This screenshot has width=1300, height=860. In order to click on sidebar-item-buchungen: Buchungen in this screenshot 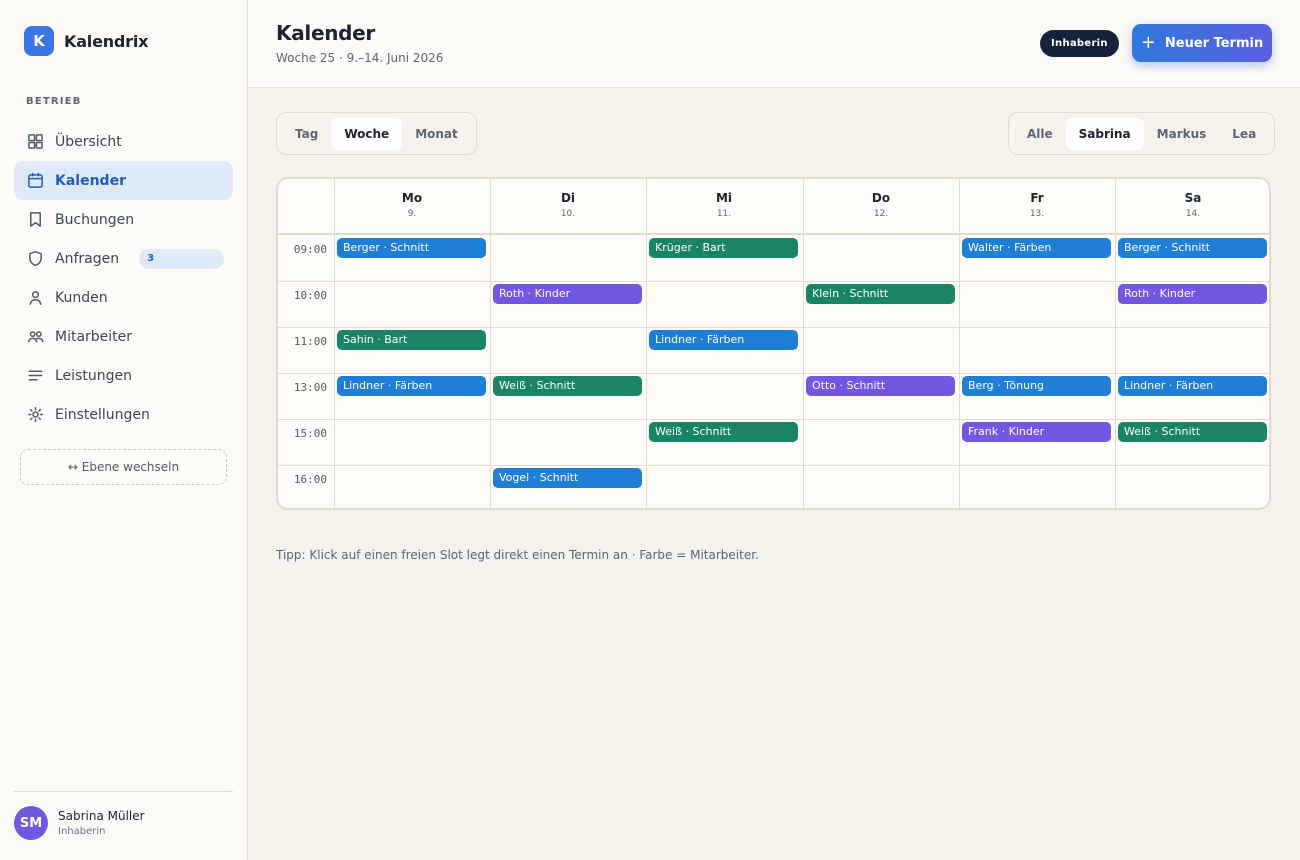, I will do `click(123, 219)`.